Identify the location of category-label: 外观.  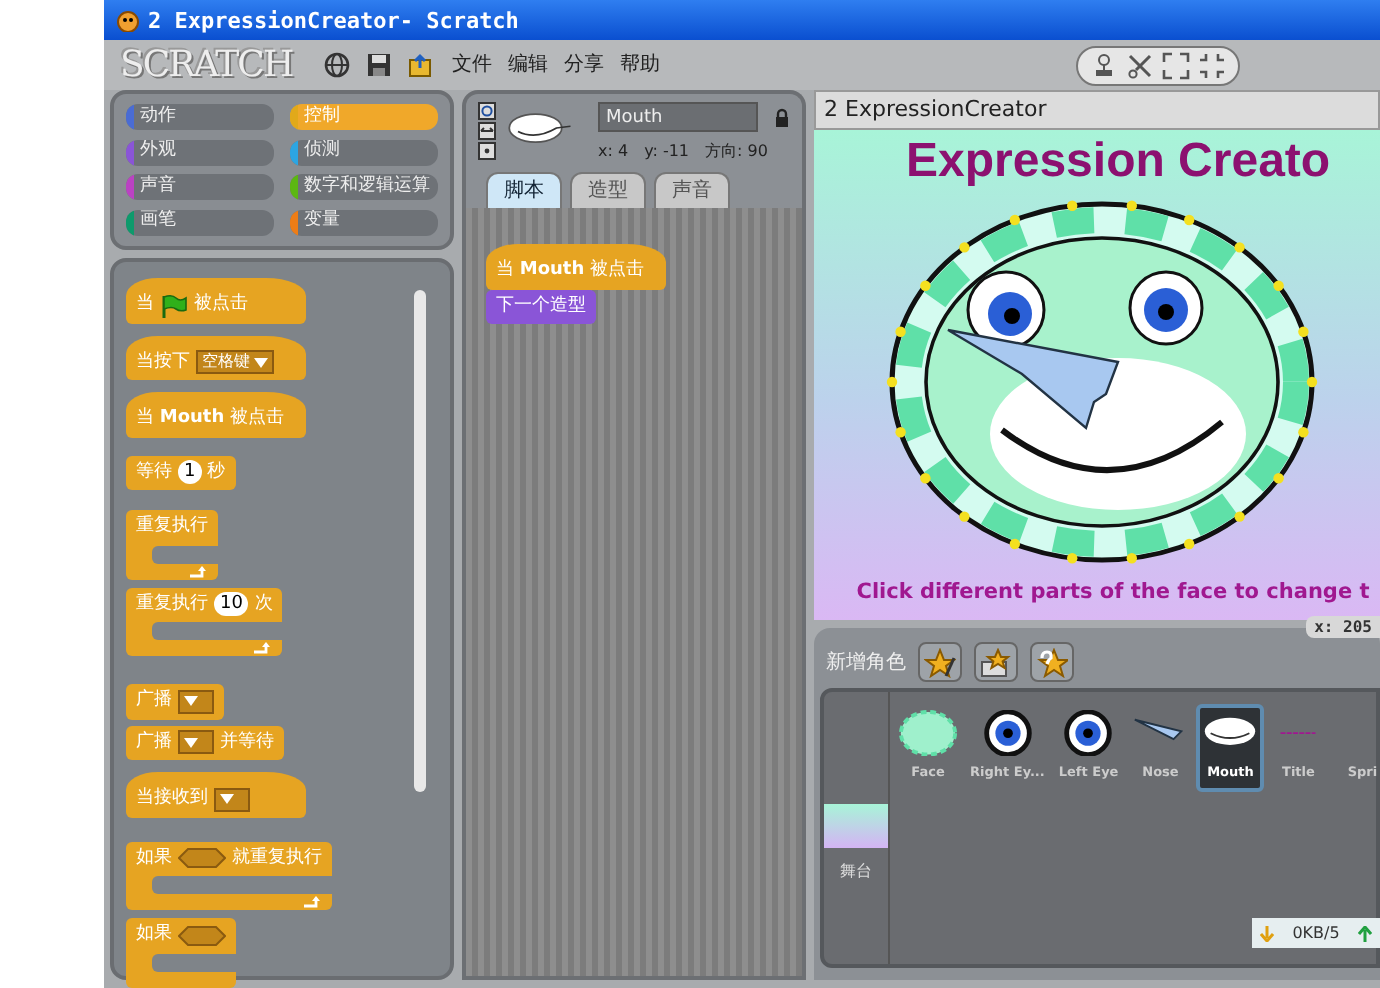
(158, 152).